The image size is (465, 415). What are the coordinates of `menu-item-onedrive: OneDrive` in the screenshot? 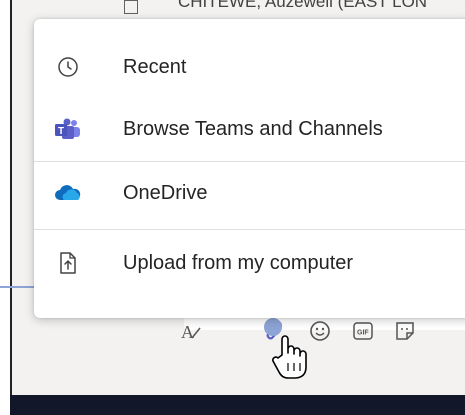 It's located at (249, 193).